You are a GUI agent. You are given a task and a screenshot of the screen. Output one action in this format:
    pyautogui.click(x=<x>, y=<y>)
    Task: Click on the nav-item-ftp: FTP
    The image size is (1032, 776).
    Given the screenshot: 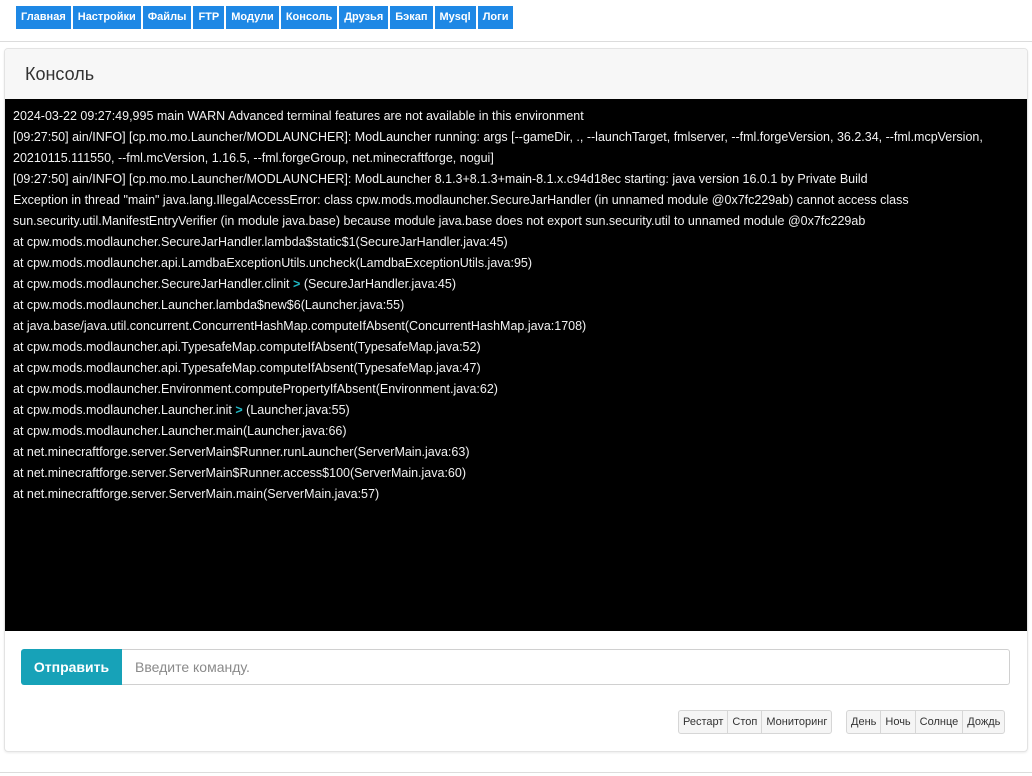 What is the action you would take?
    pyautogui.click(x=209, y=17)
    